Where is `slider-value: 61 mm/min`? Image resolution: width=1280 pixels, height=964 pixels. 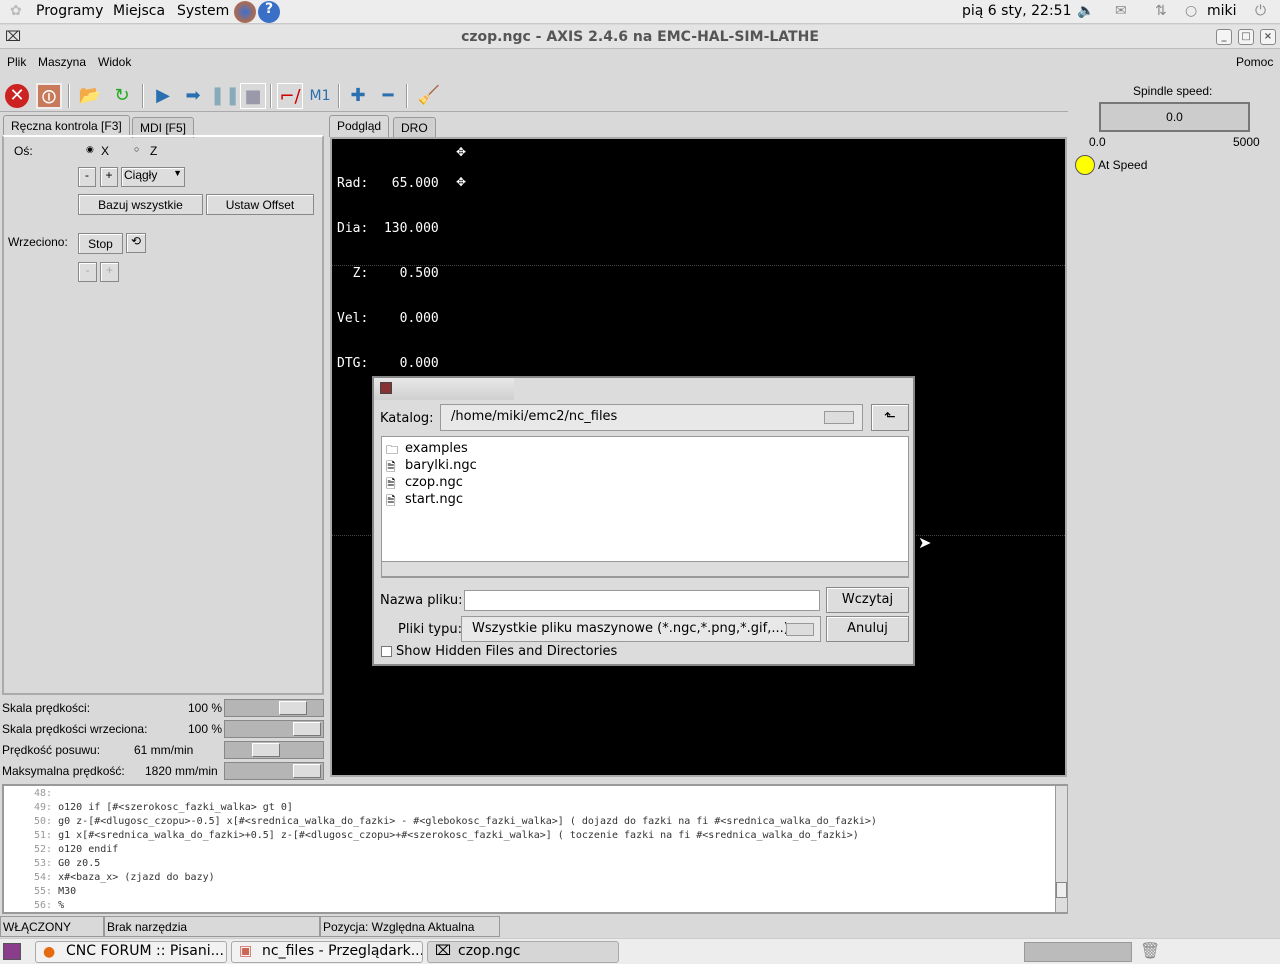 slider-value: 61 mm/min is located at coordinates (164, 750).